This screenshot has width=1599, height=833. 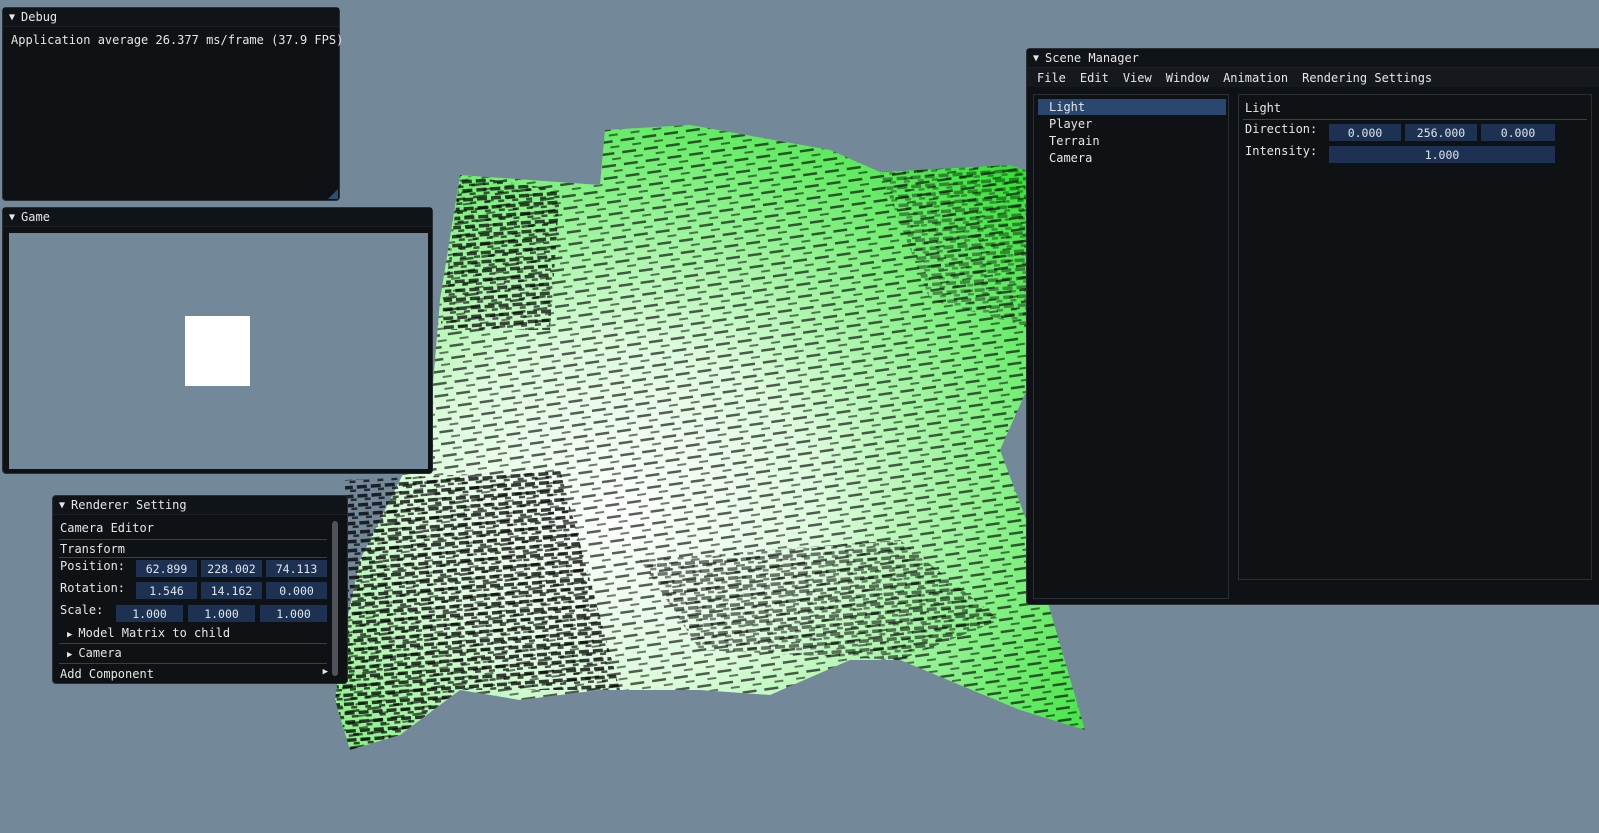 What do you see at coordinates (107, 528) in the screenshot?
I see `camera-editor-heading: Camera Editor` at bounding box center [107, 528].